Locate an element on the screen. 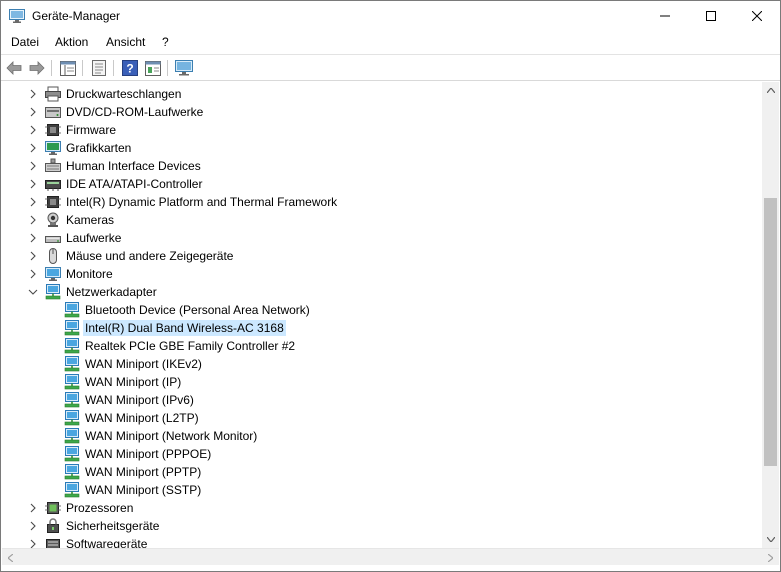 The height and width of the screenshot is (572, 781). tree-category-label: Netzwerkadapter is located at coordinates (111, 292).